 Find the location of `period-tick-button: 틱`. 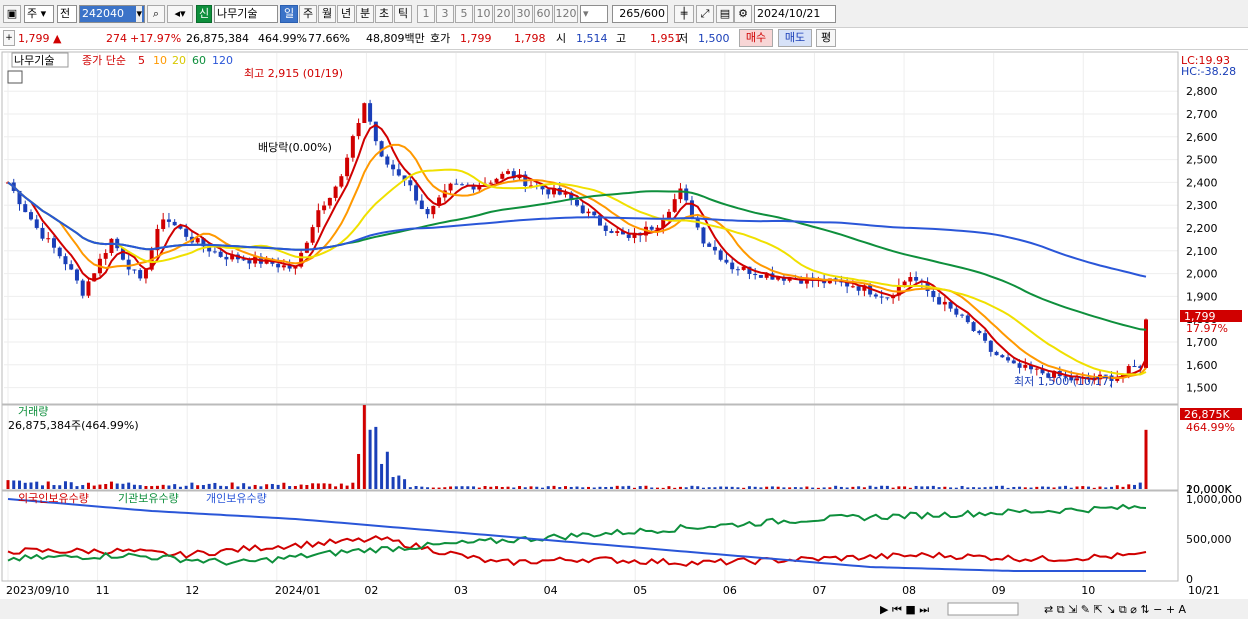

period-tick-button: 틱 is located at coordinates (403, 14).